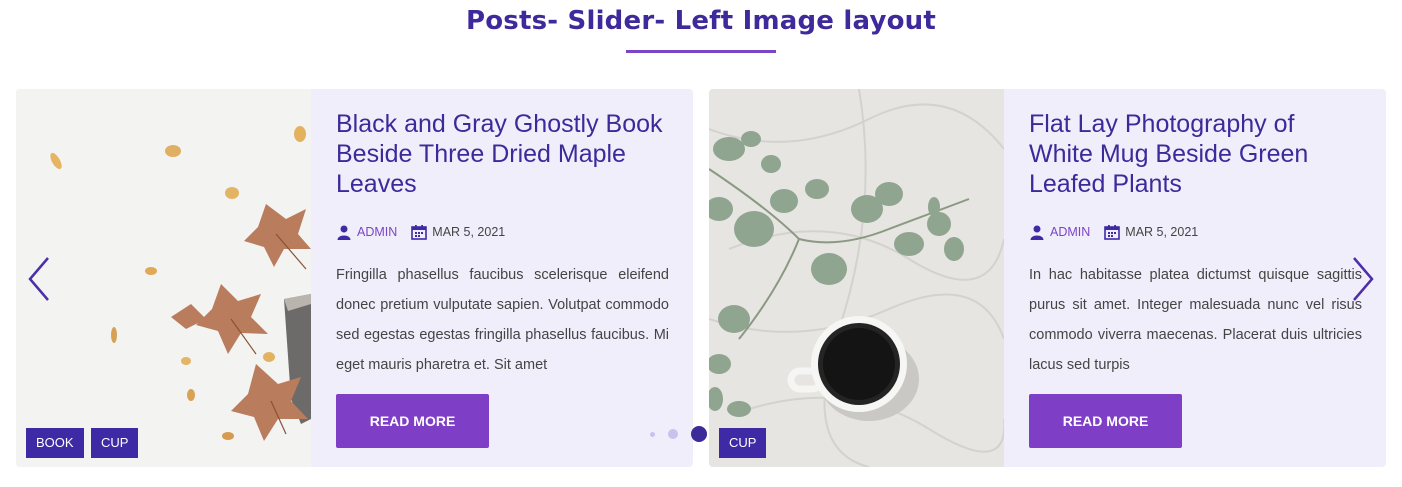 The width and height of the screenshot is (1402, 487). I want to click on section-title: Posts- Slider- Left Image layout, so click(700, 21).